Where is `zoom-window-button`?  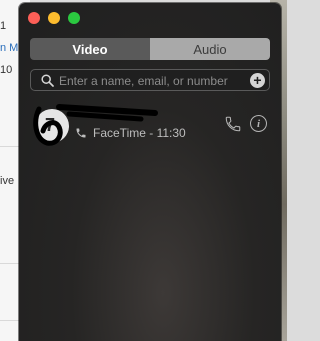
zoom-window-button is located at coordinates (74, 18).